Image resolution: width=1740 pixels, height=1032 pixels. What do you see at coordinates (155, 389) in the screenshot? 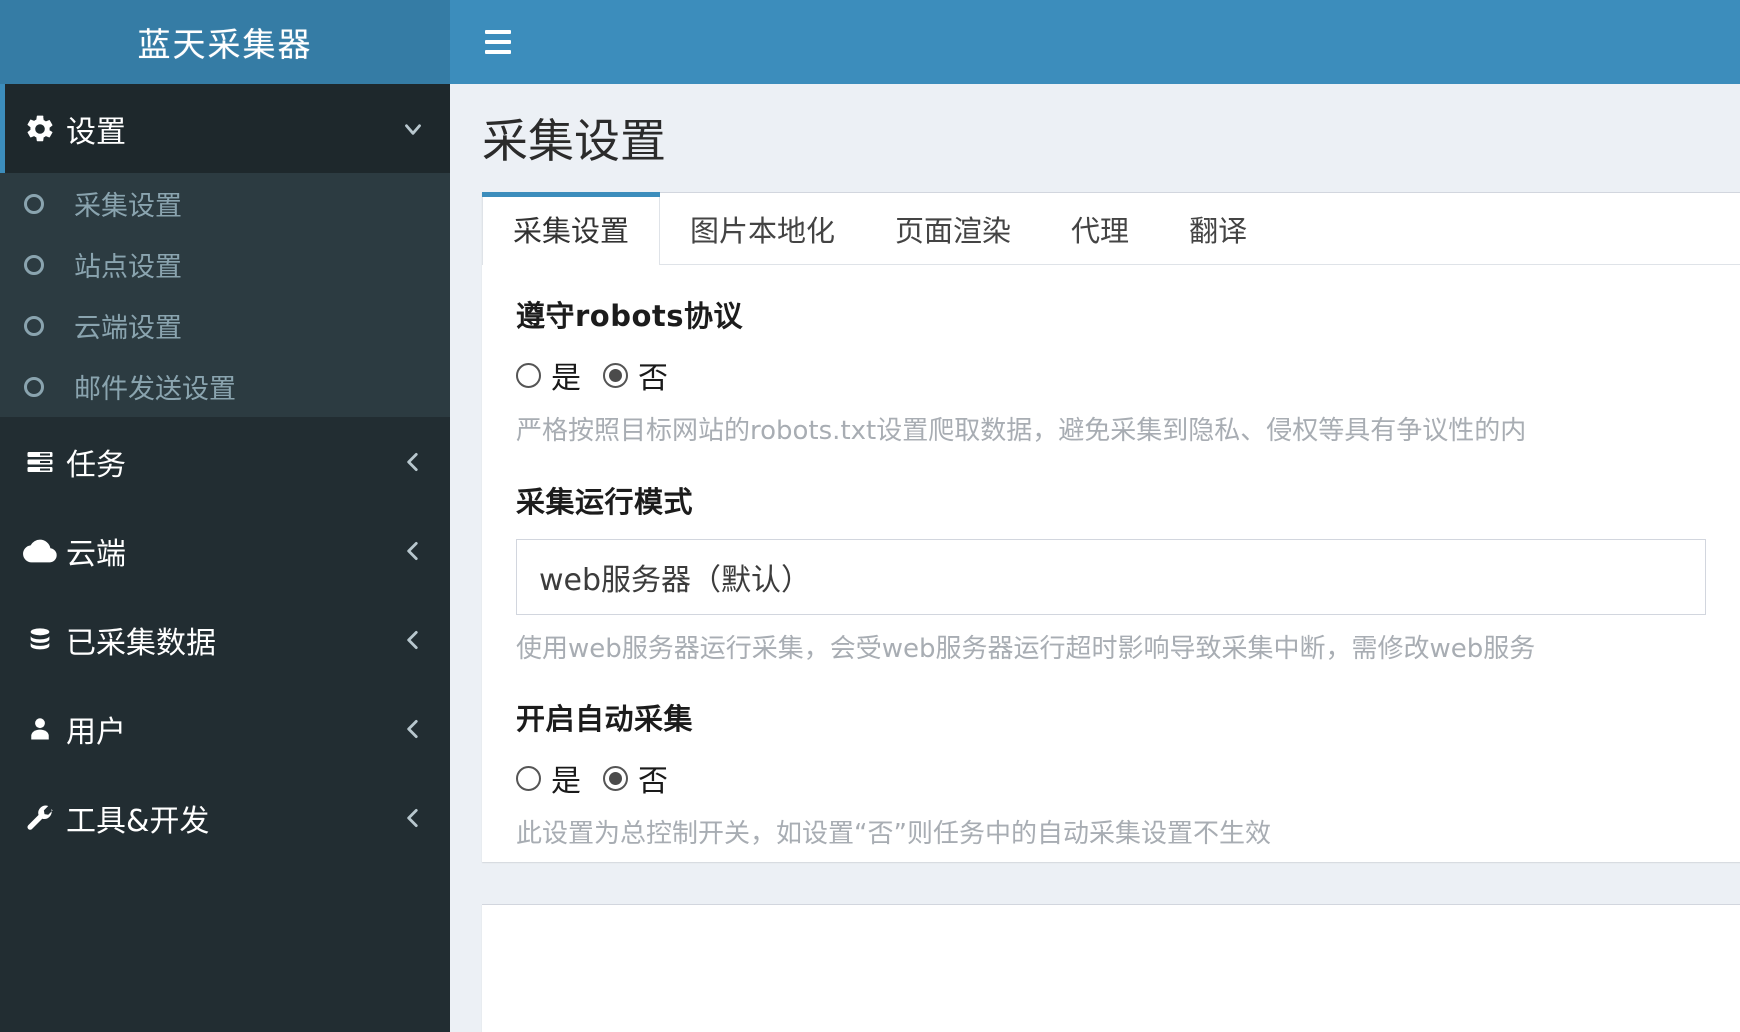
I see `sidebar-subitem-label: 邮件发送设置` at bounding box center [155, 389].